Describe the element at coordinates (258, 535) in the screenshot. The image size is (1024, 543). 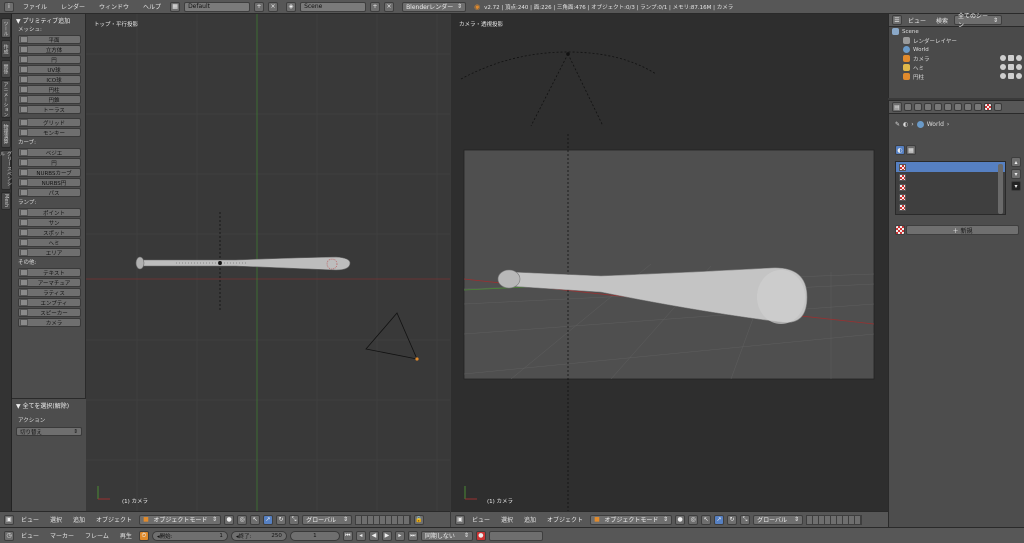
I see `end-frame-field: ◂終了: 250` at that location.